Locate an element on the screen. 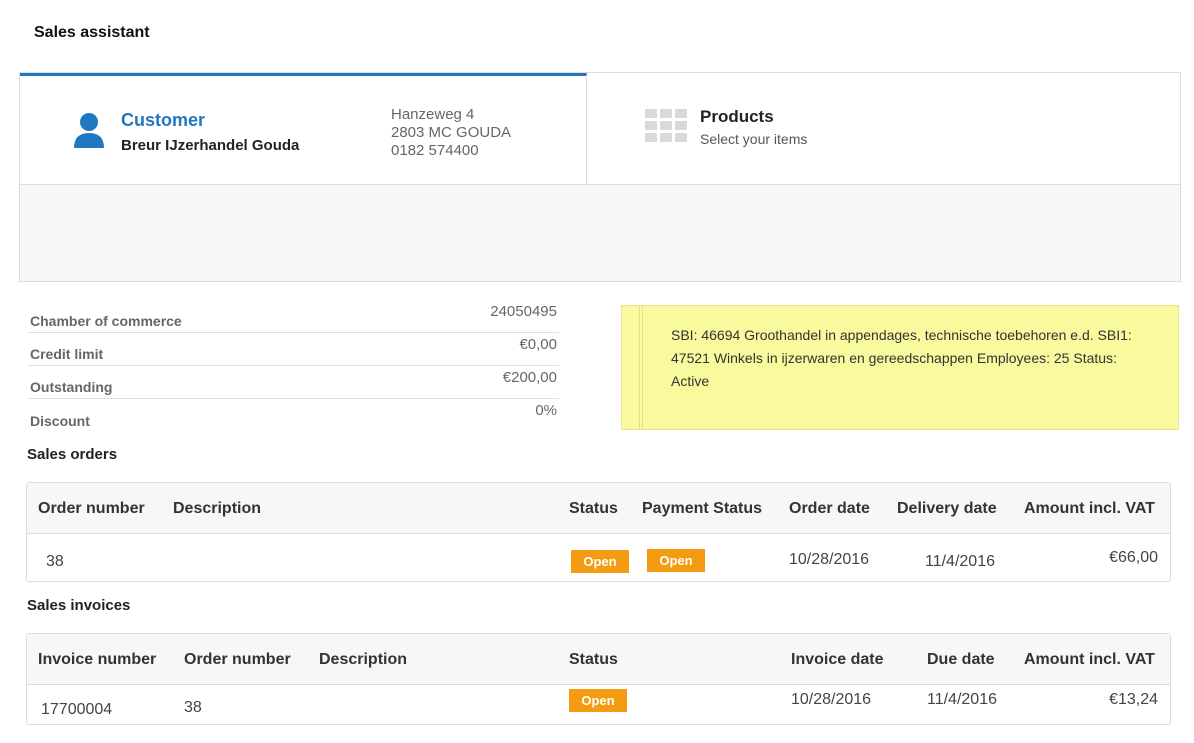  info-value: 24050495 is located at coordinates (523, 311).